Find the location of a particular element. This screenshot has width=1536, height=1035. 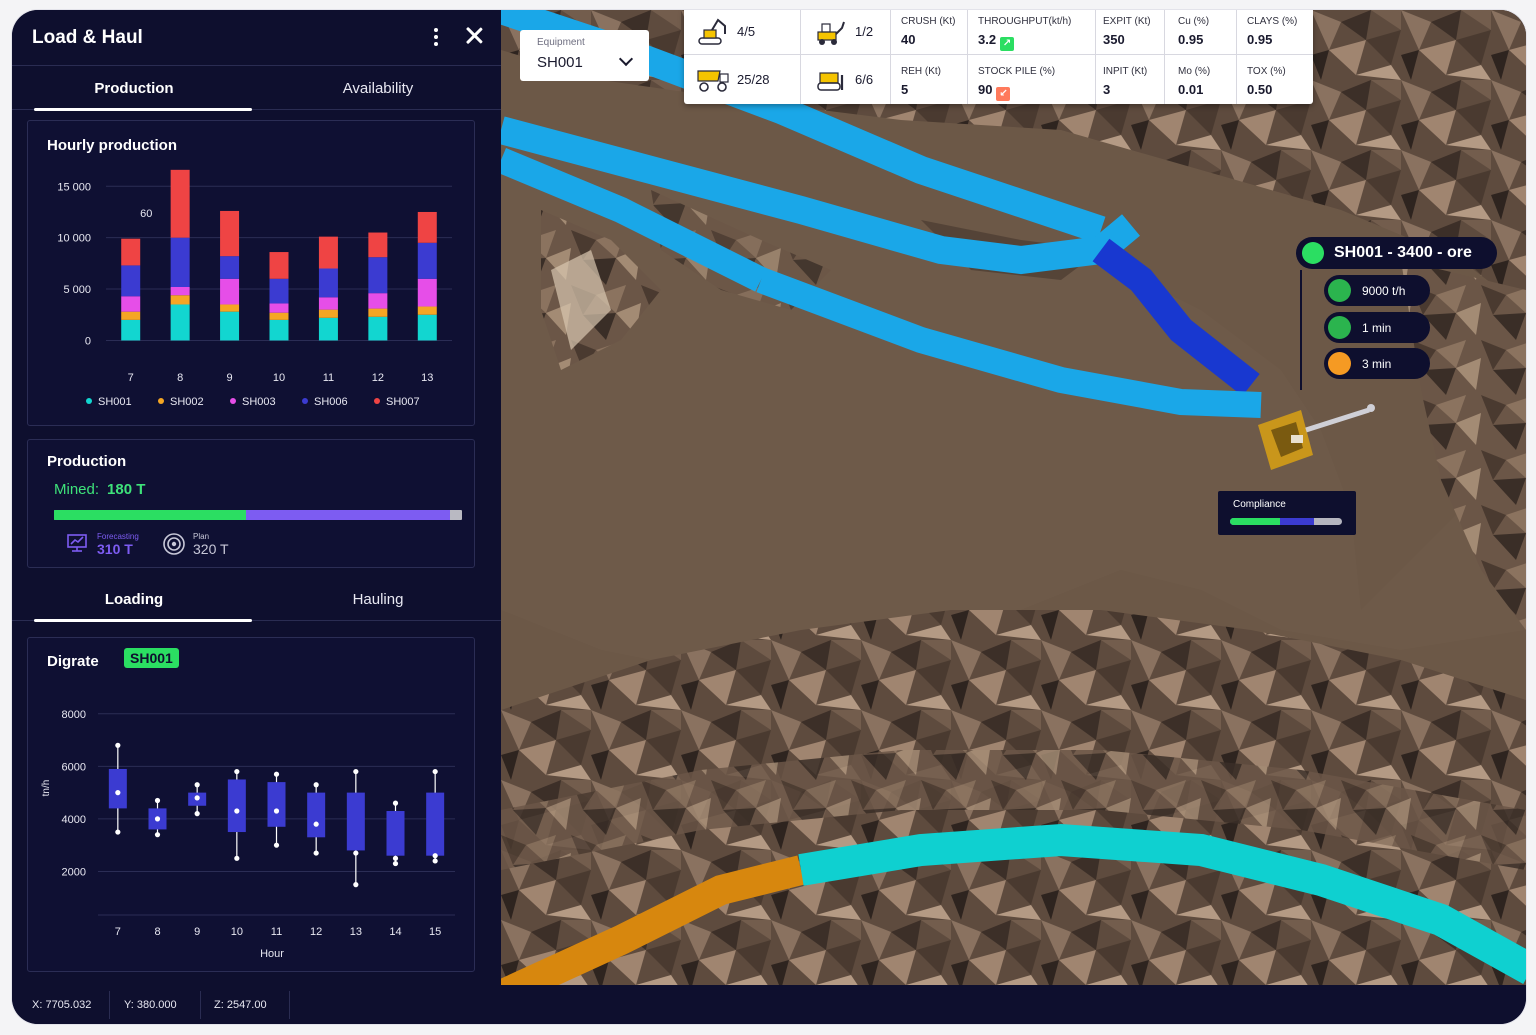

expit-label: EXPIT (Kt) is located at coordinates (1127, 21).